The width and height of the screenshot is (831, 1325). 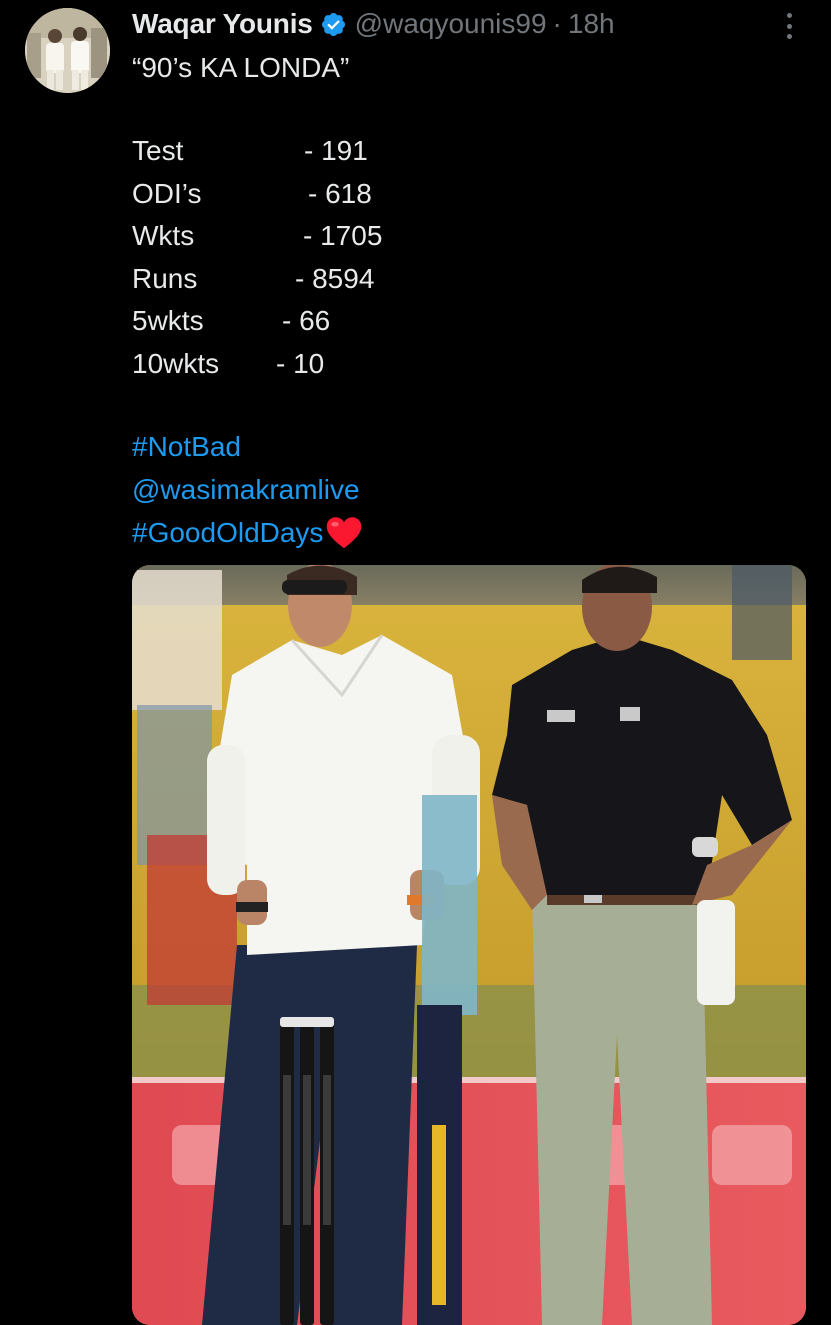 I want to click on avatar-photo-icon, so click(x=67, y=50).